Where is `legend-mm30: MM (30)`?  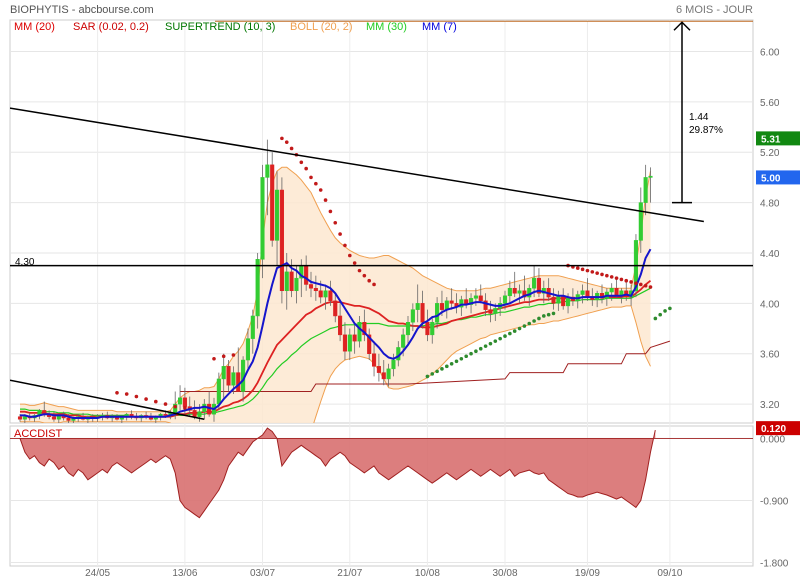 legend-mm30: MM (30) is located at coordinates (386, 27).